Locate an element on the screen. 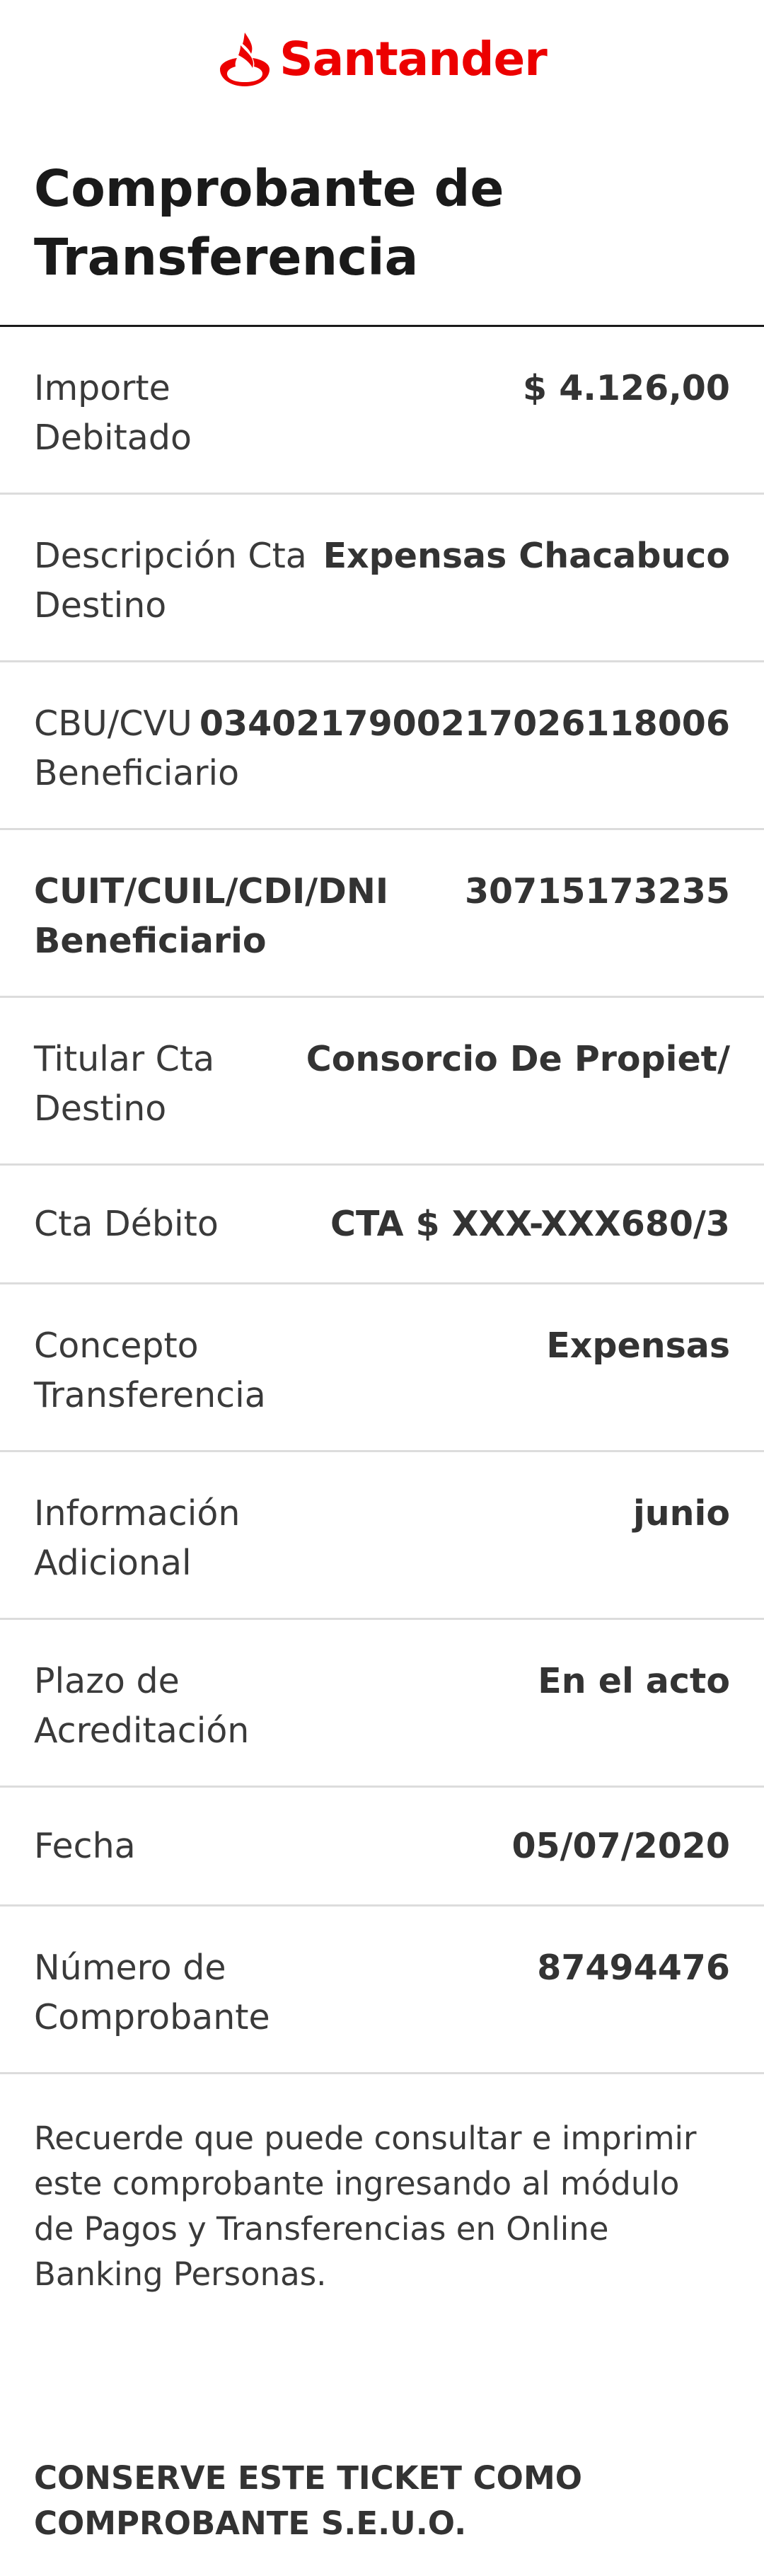  santander-flame-icon is located at coordinates (244, 60).